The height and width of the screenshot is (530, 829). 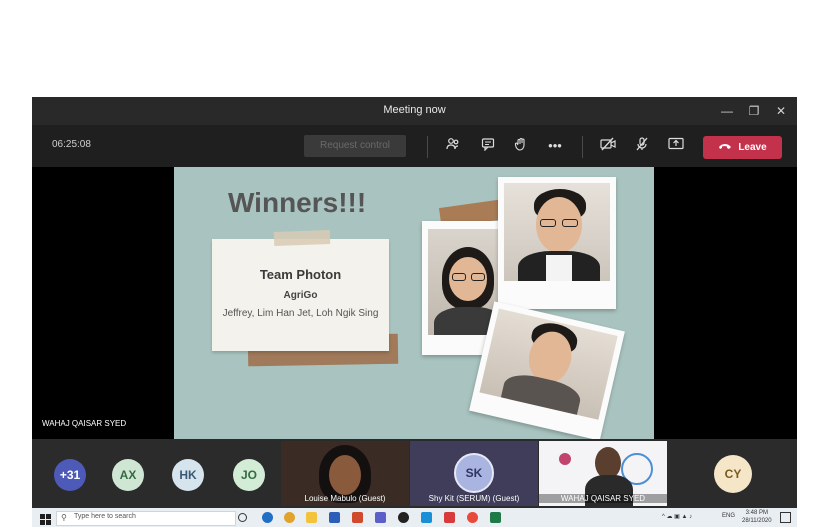 I want to click on participant-name: Shy Kit (SERUM) (Guest), so click(x=474, y=498).